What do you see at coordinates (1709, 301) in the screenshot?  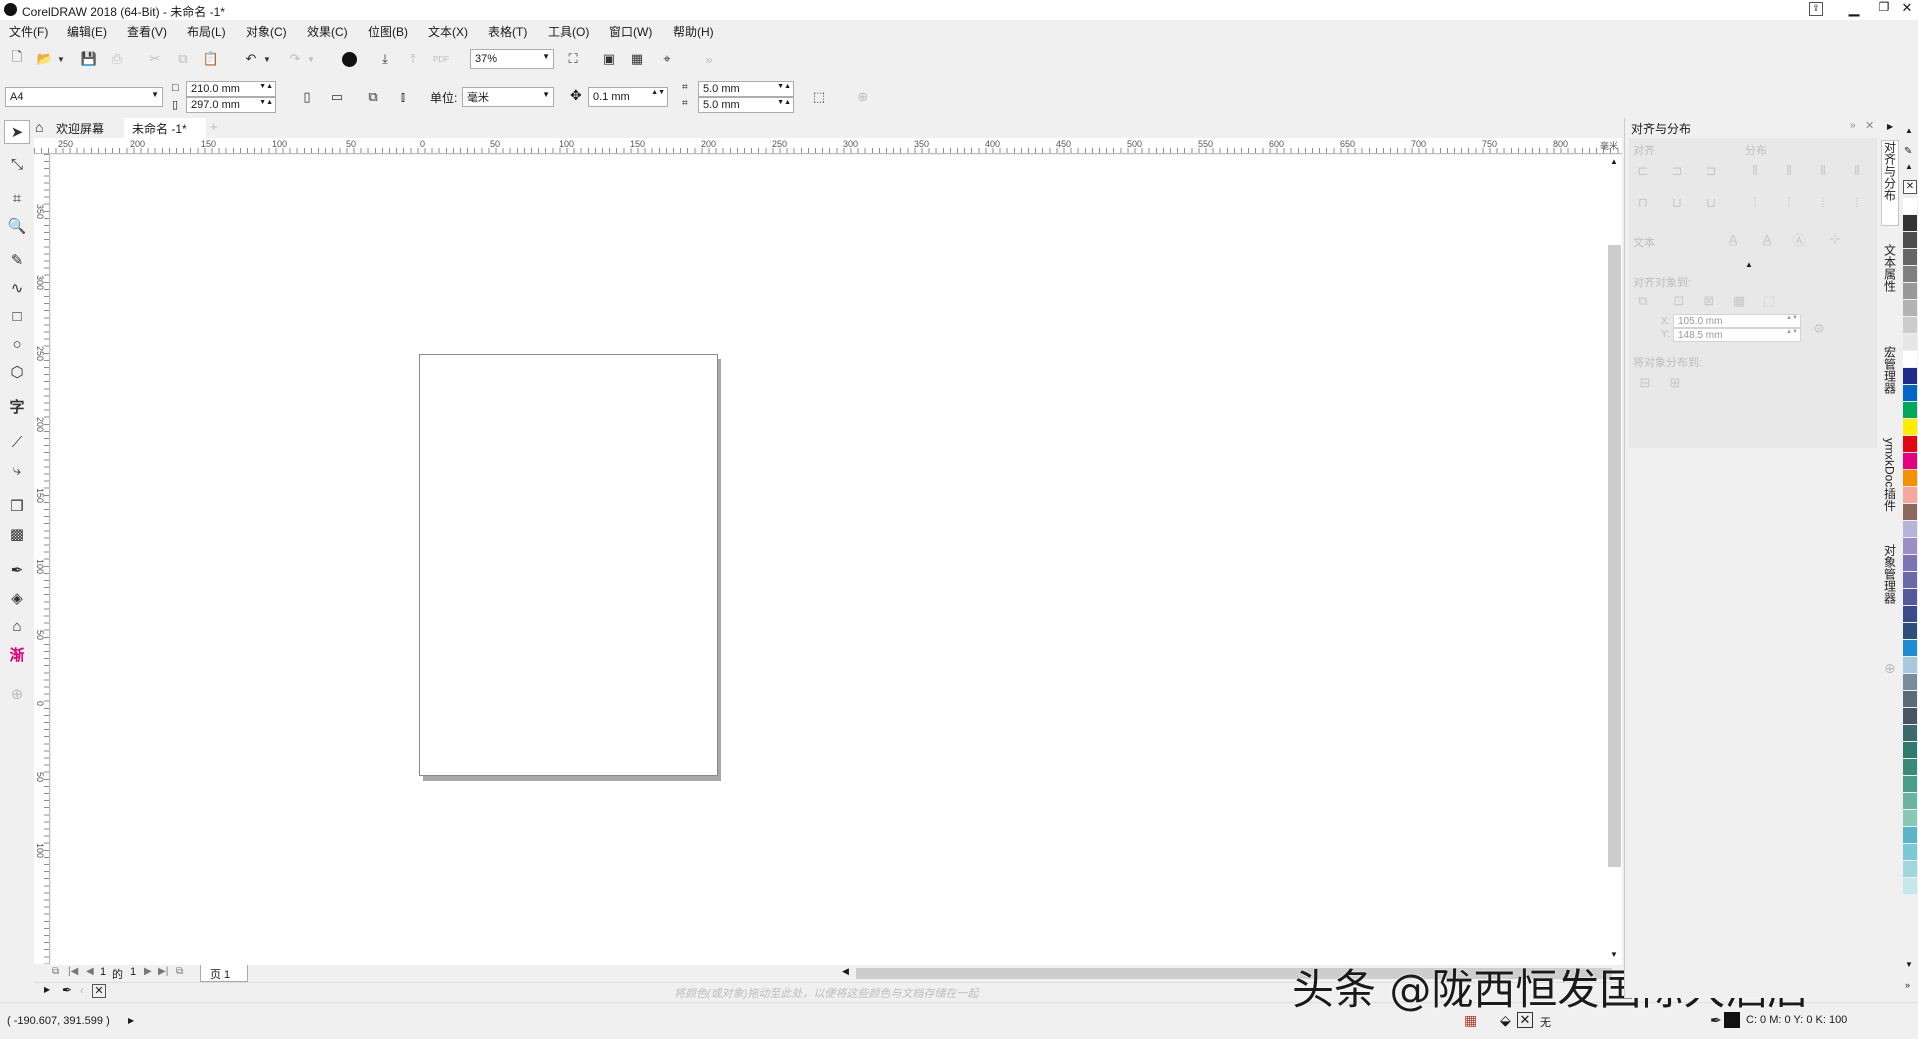 I see `align-to-page-center-icon: ⊠` at bounding box center [1709, 301].